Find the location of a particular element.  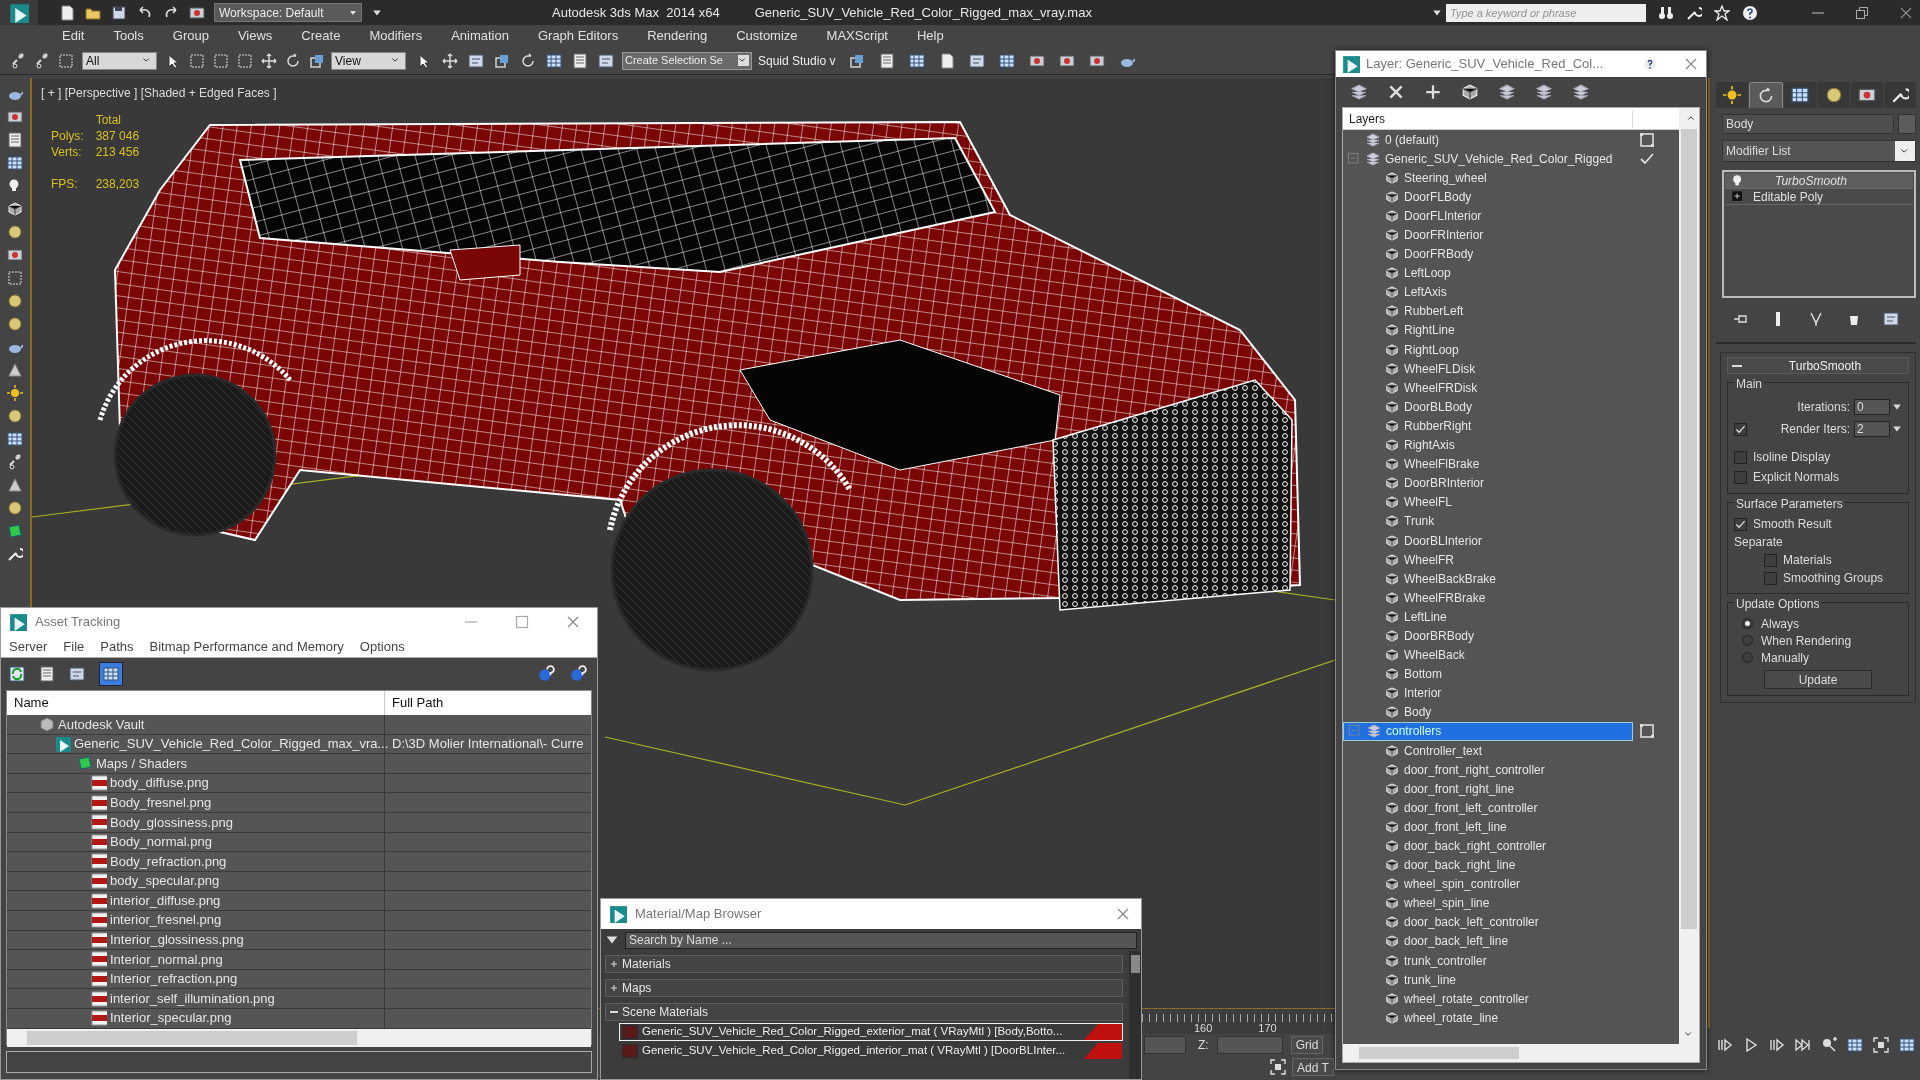

object-row: door_front_right_line is located at coordinates (1459, 788).